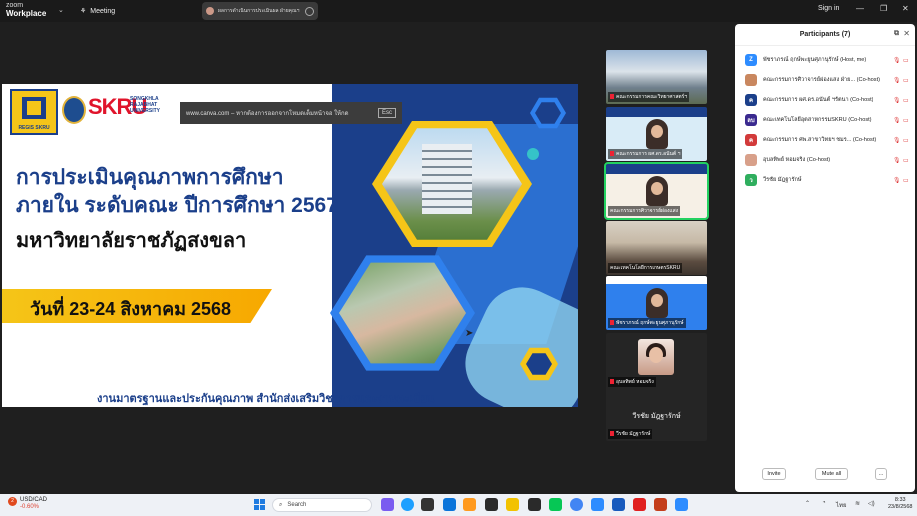  Describe the element at coordinates (857, 503) in the screenshot. I see `wifi-icon: ≋` at that location.